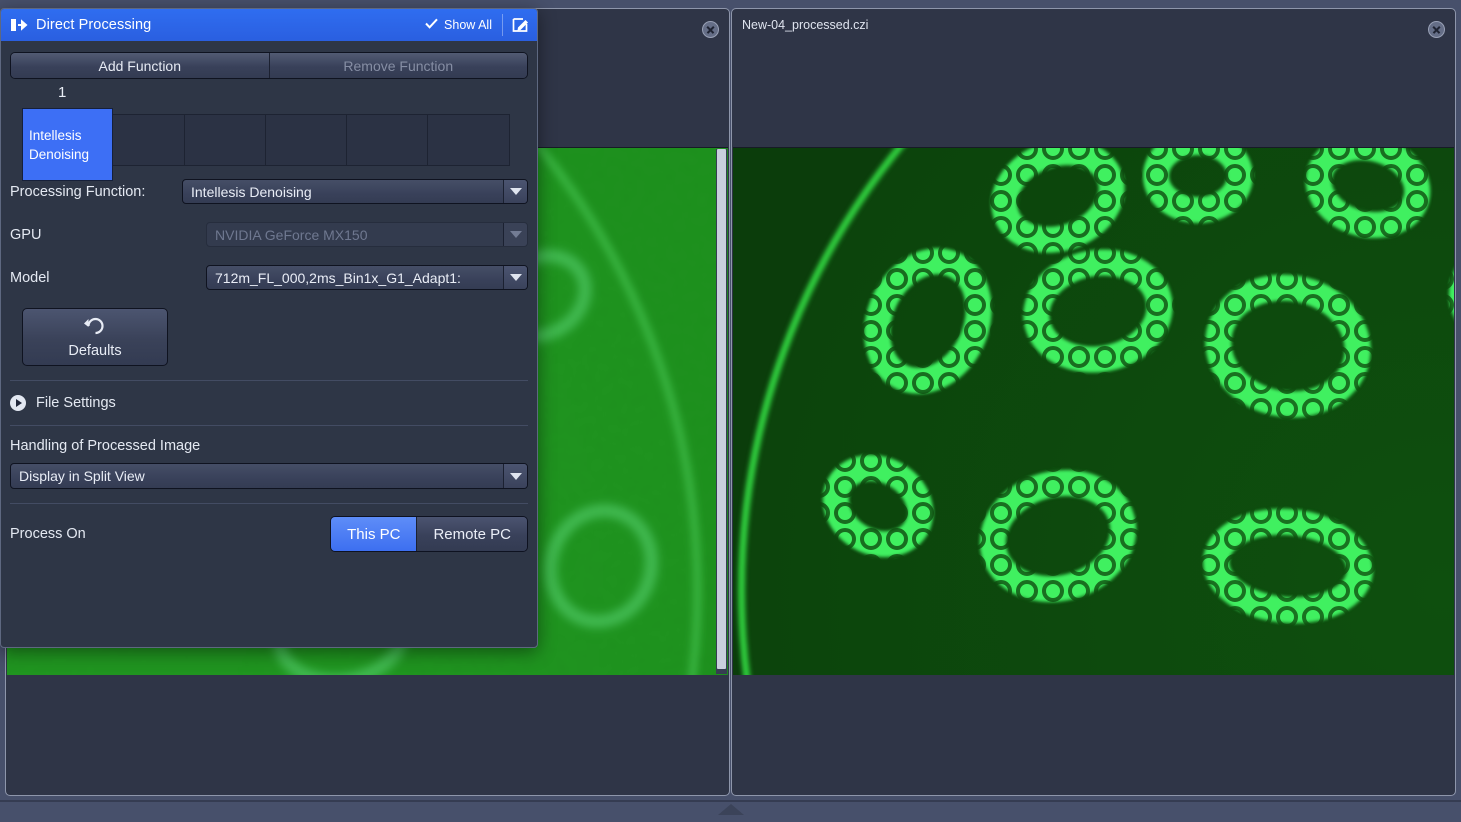  What do you see at coordinates (721, 409) in the screenshot?
I see `scrollbar-thumb` at bounding box center [721, 409].